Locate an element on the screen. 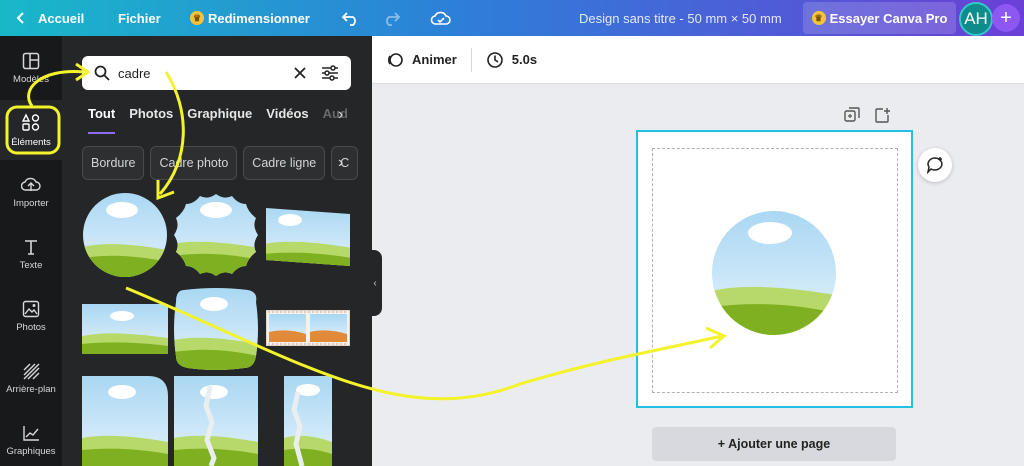 The height and width of the screenshot is (466, 1024). cloud-check-icon is located at coordinates (441, 18).